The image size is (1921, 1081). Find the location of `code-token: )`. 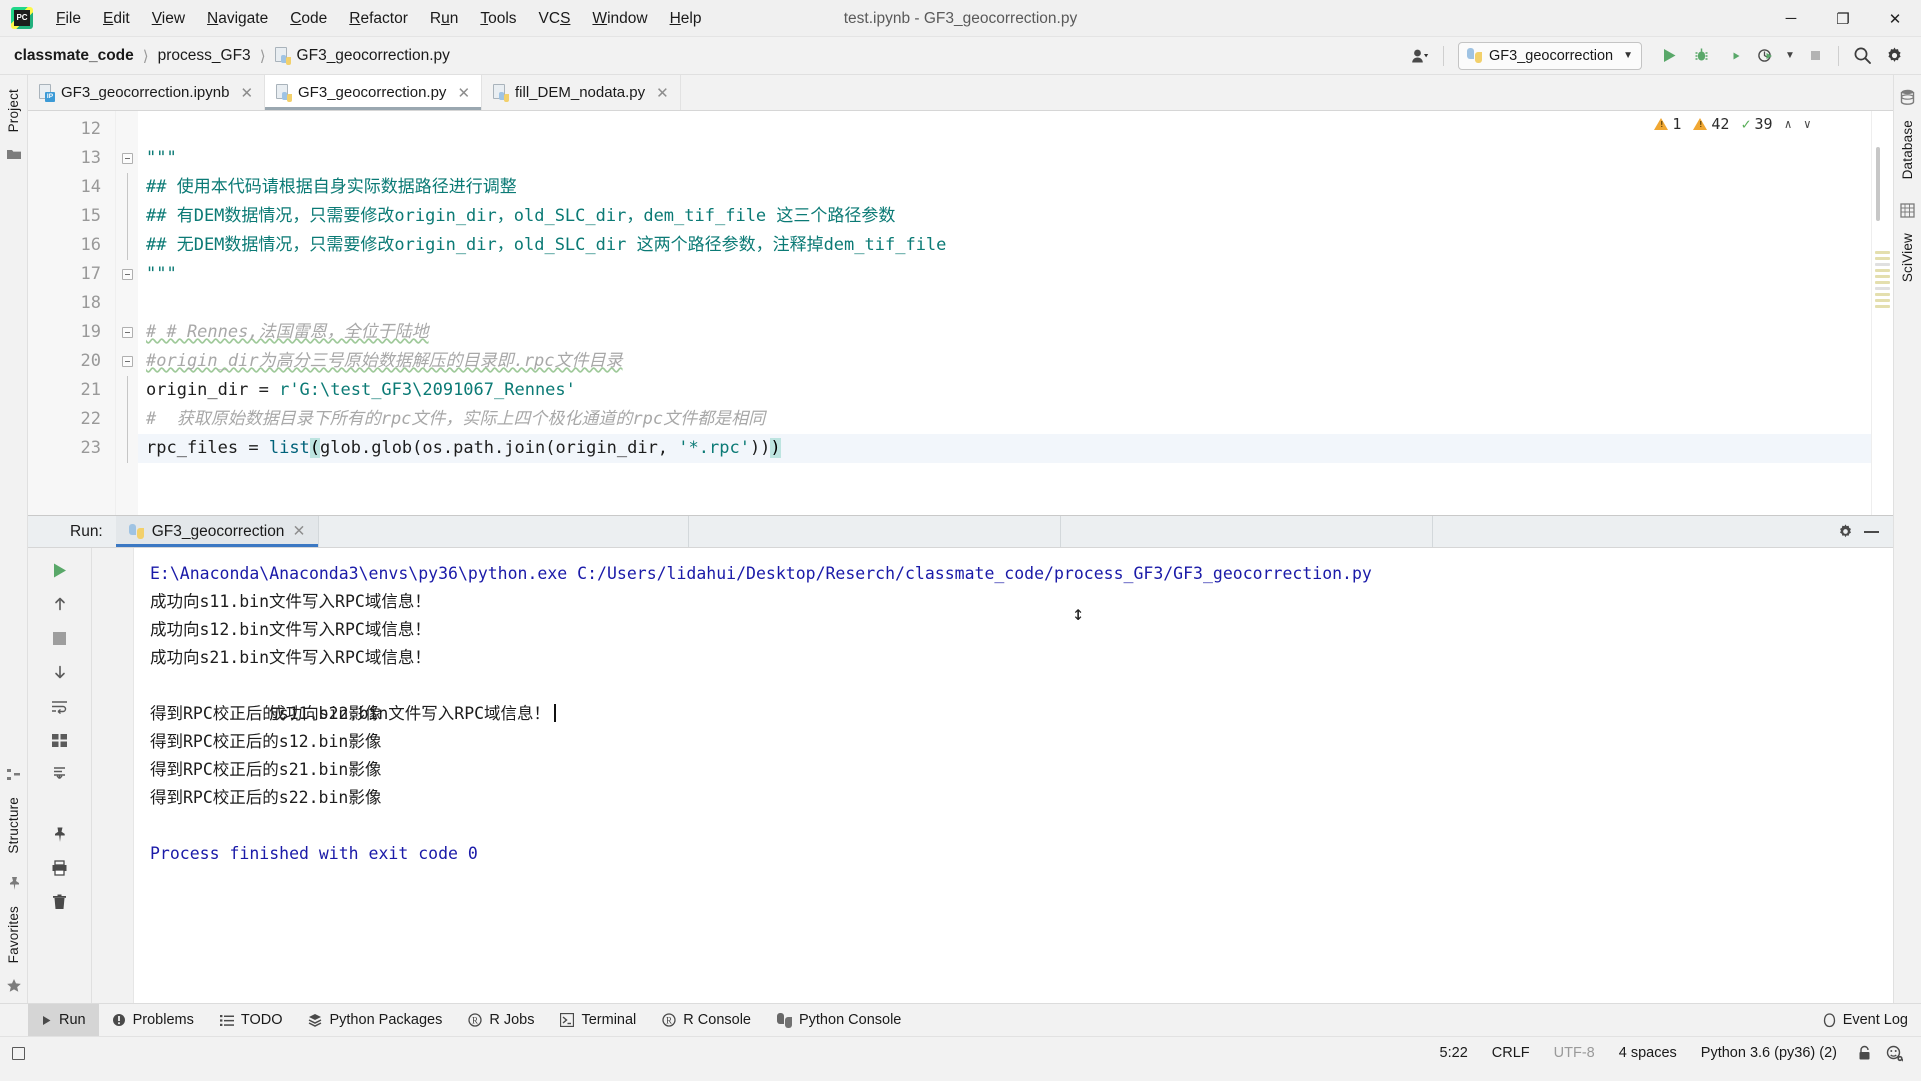

code-token: ) is located at coordinates (775, 448).